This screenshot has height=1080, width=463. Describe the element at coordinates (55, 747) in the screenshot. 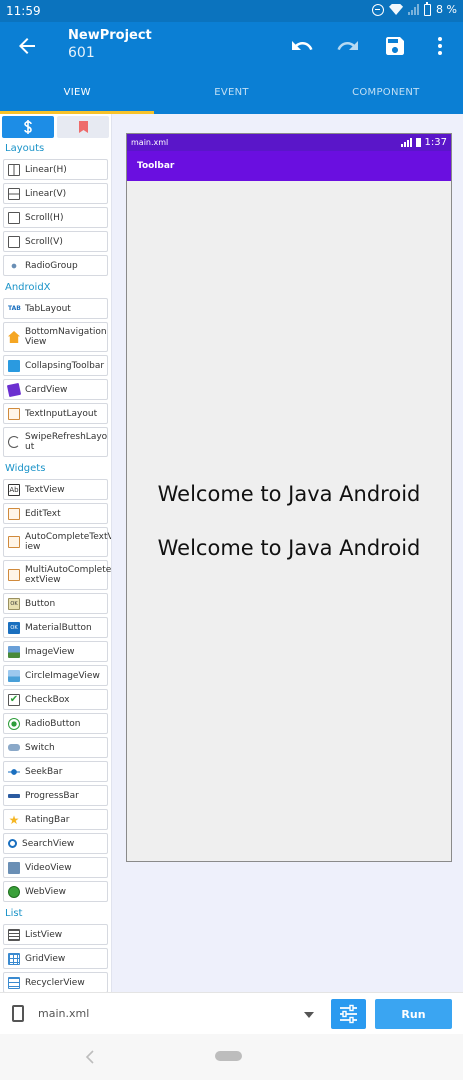

I see `palette-item-switch: Switch` at that location.